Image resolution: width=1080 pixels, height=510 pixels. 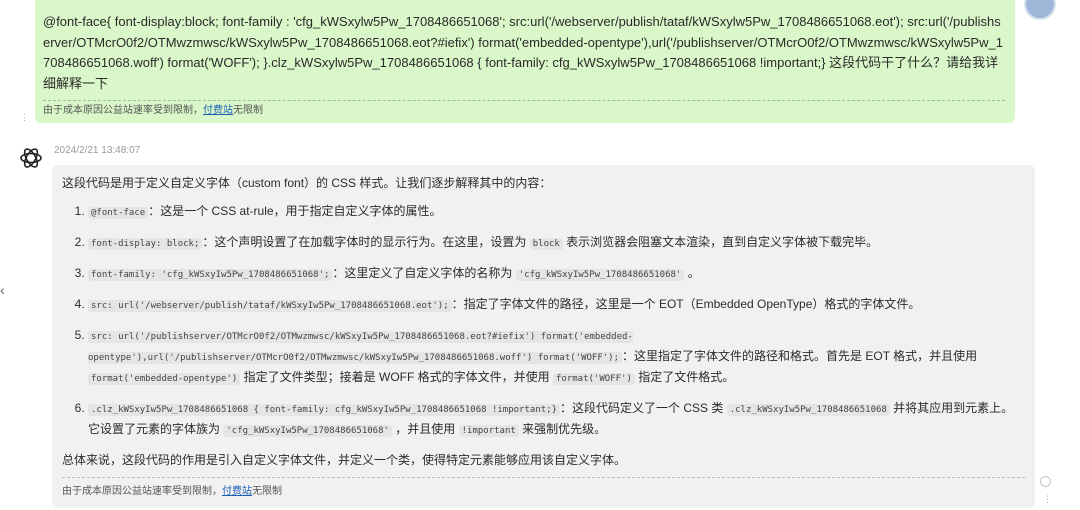 I want to click on inline-code: format('embedded-opentype'), so click(x=164, y=379).